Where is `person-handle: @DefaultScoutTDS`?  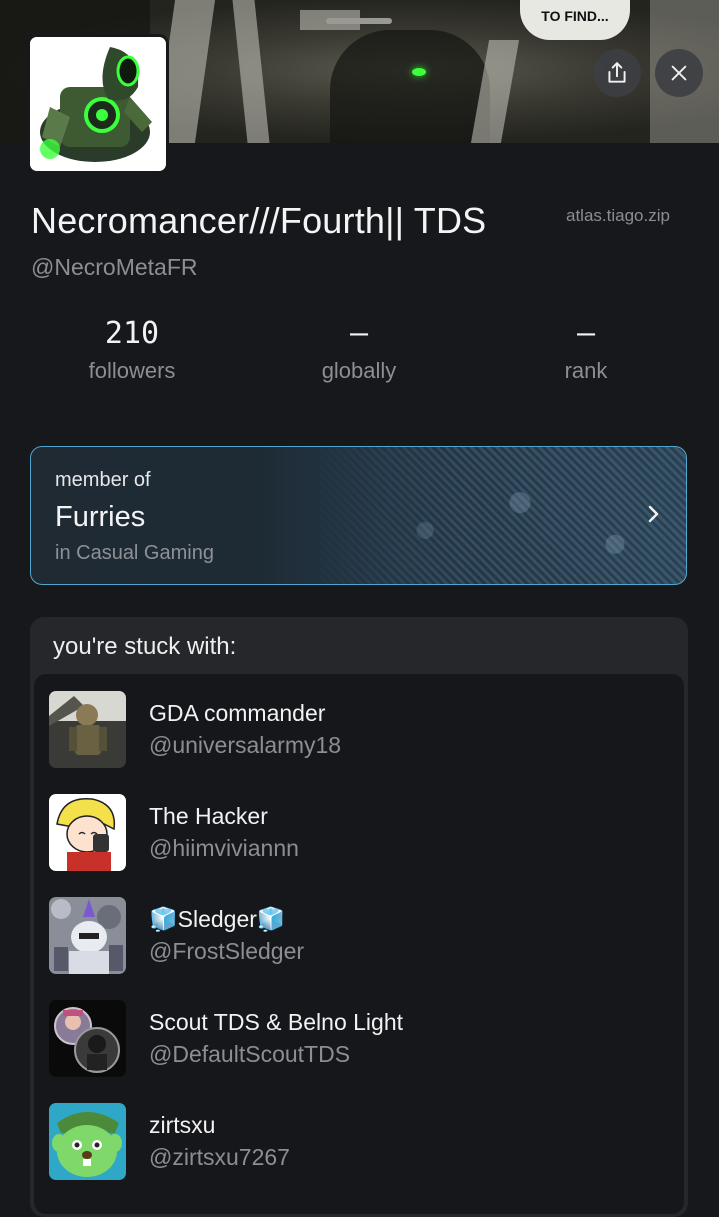
person-handle: @DefaultScoutTDS is located at coordinates (250, 1054).